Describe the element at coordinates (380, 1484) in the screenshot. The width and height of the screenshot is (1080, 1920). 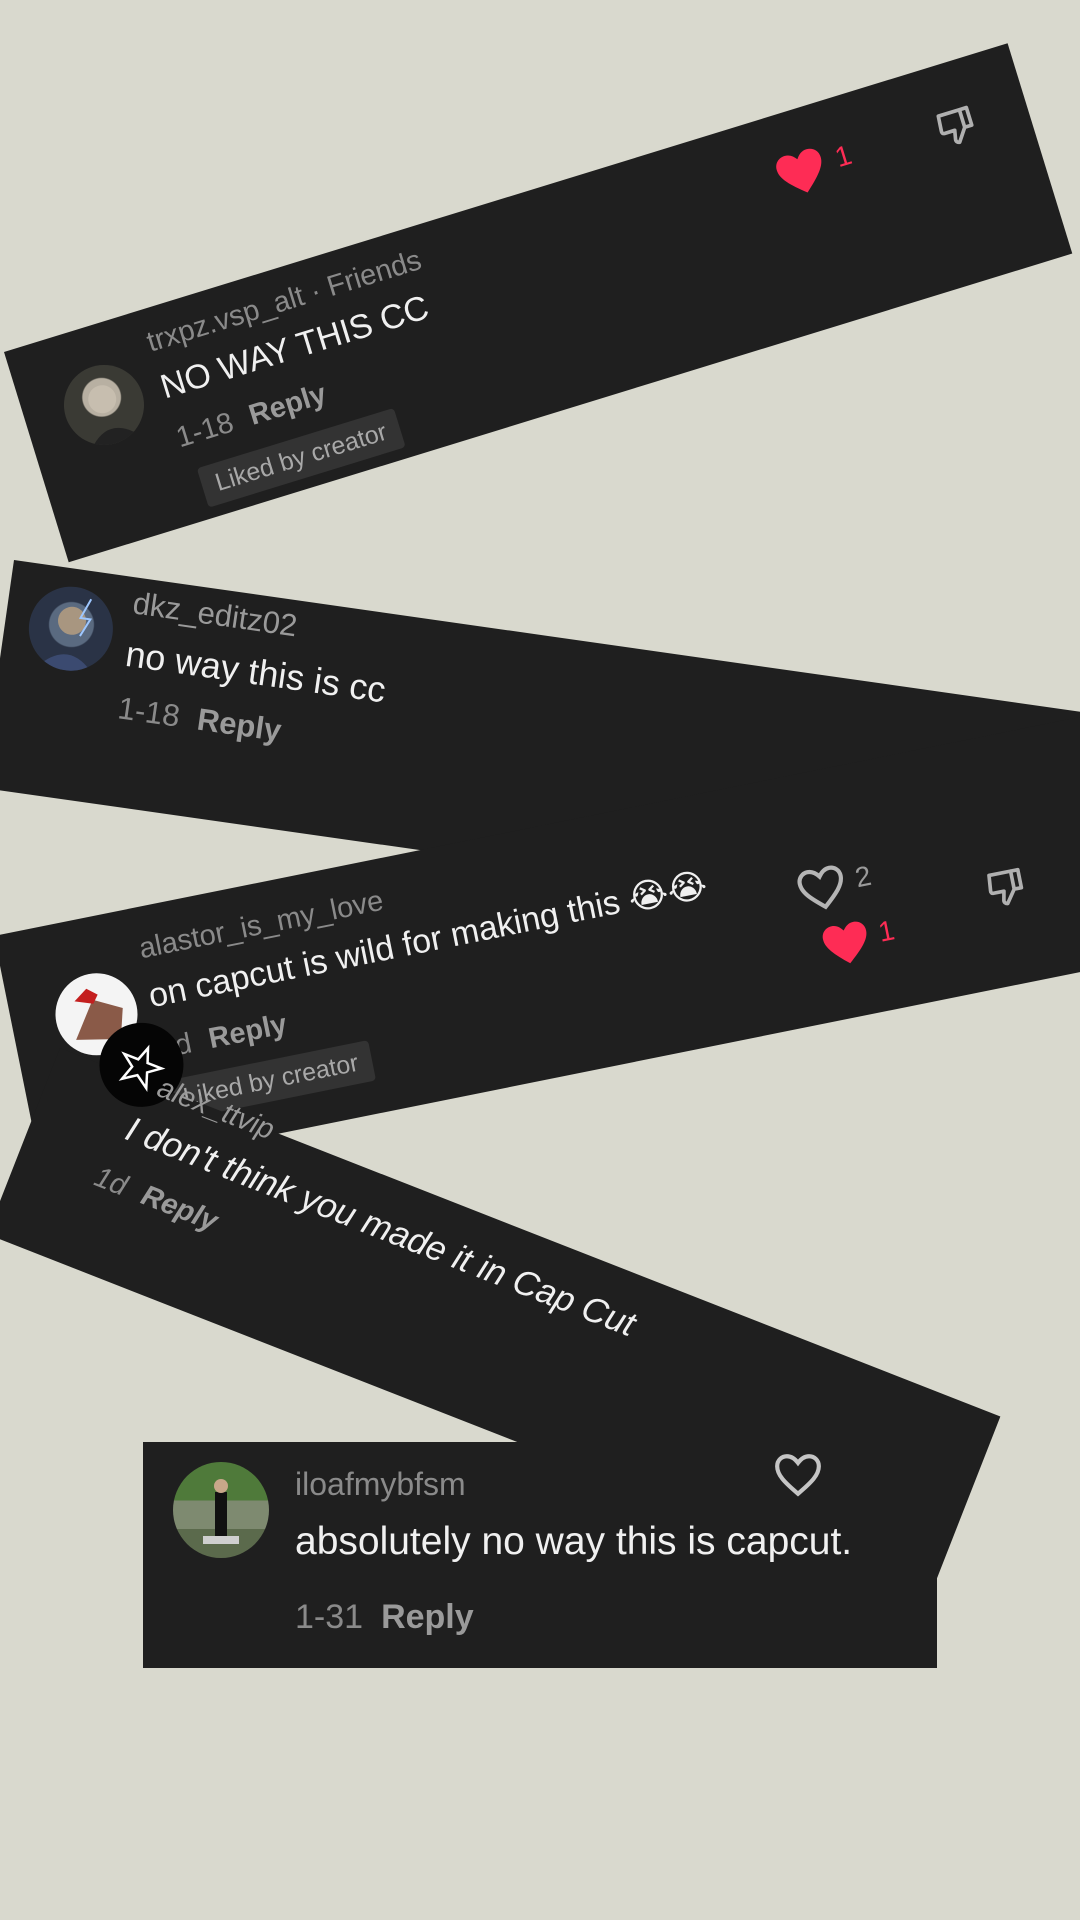
I see `username: iloafmybfsm` at that location.